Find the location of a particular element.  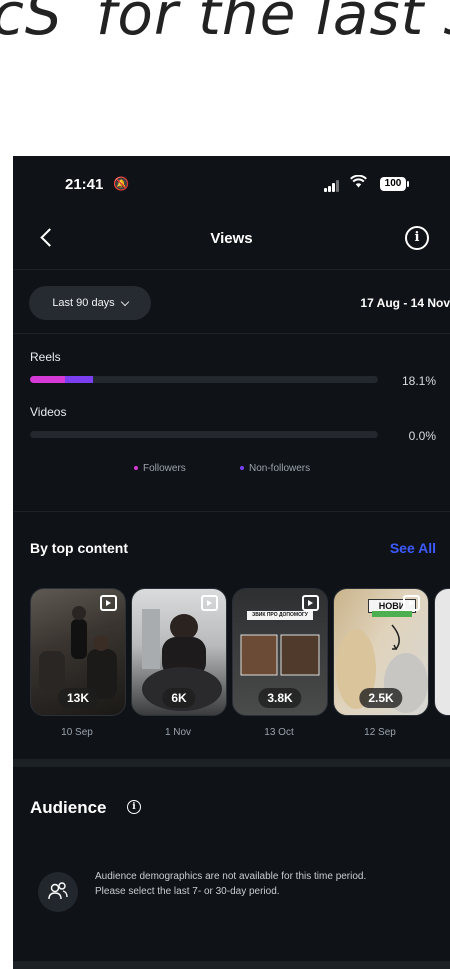

reels-label: Reels is located at coordinates (45, 357).